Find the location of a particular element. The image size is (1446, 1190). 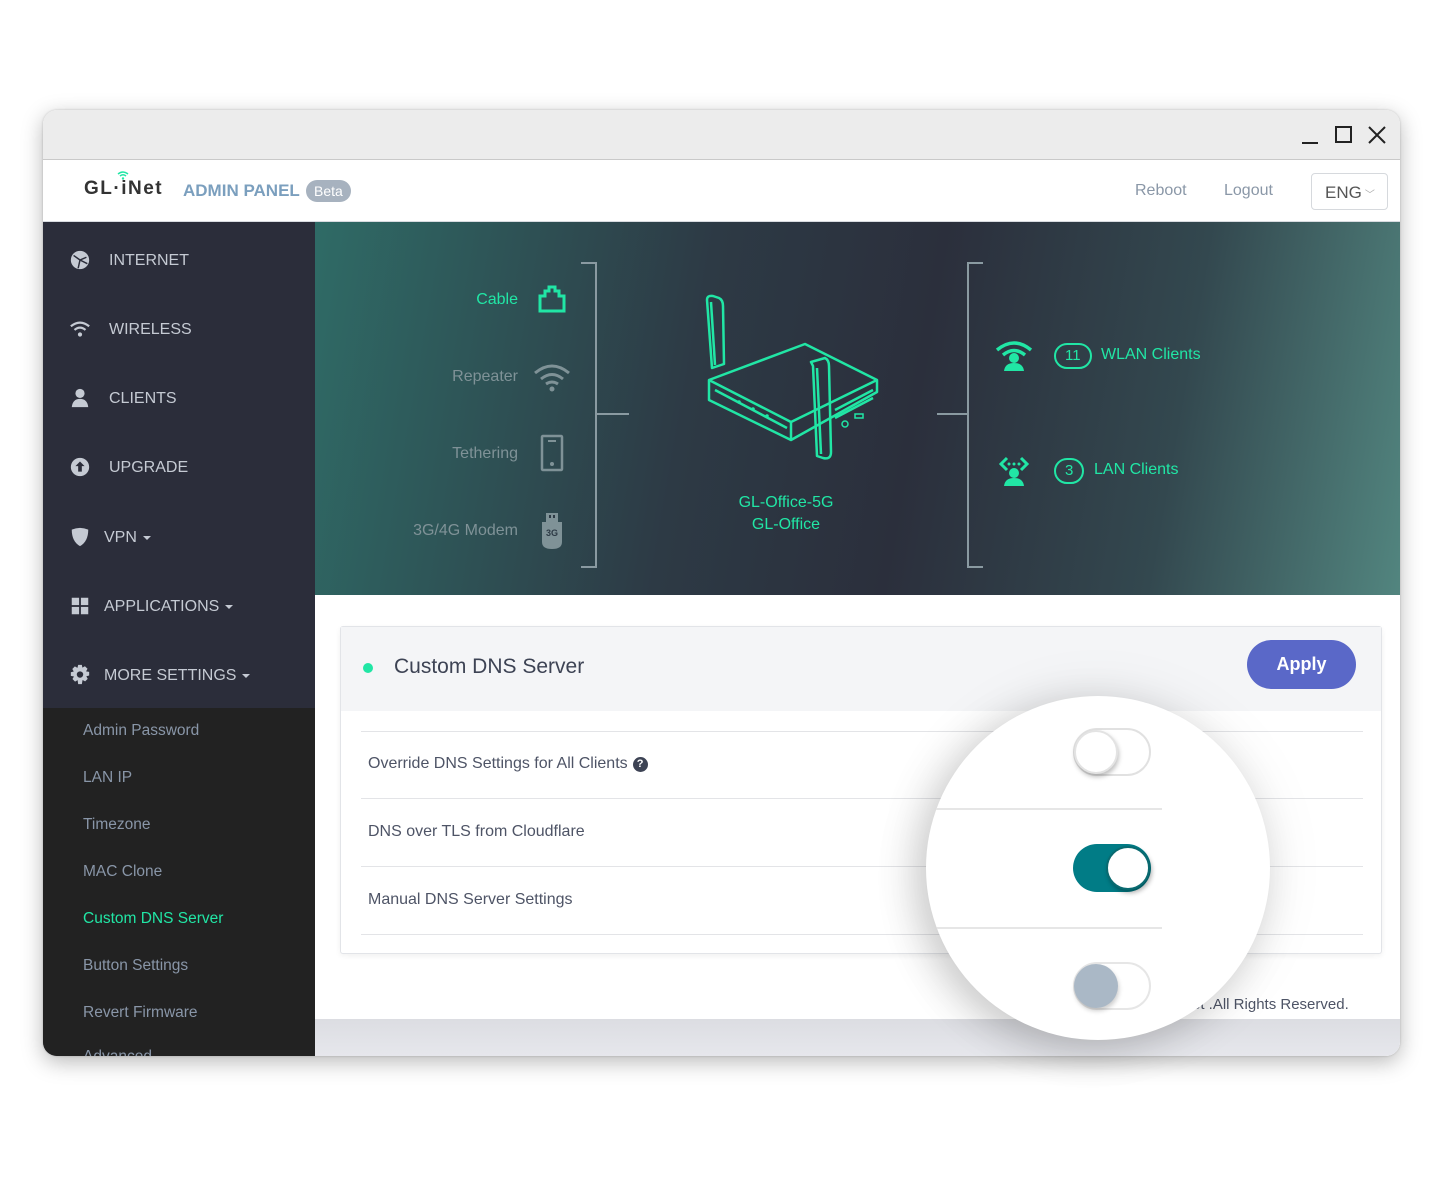

setting-label: Manual DNS Server Settings is located at coordinates (470, 899).